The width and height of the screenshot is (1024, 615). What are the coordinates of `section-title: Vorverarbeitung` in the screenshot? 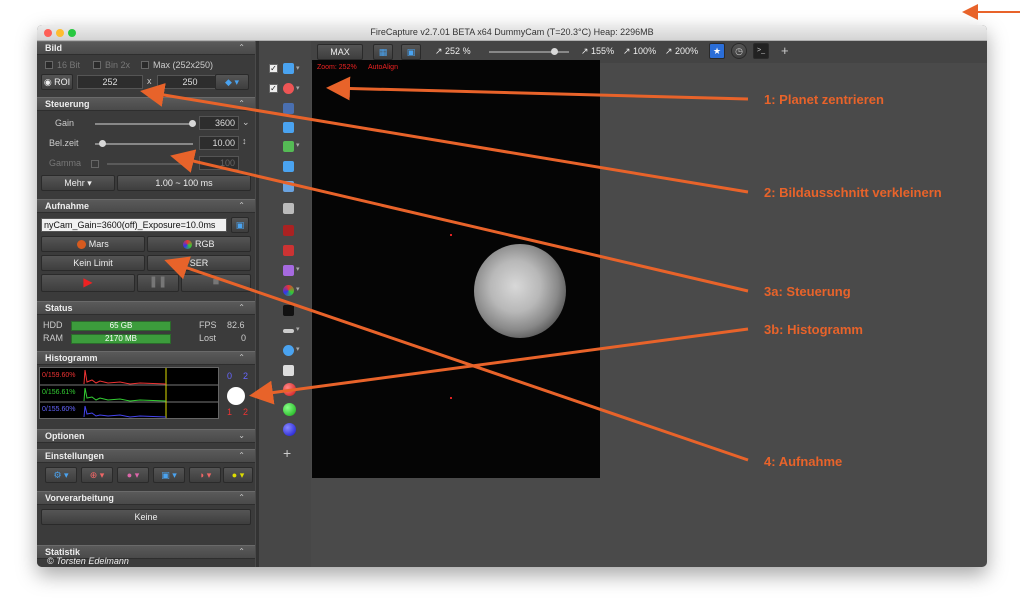 It's located at (79, 498).